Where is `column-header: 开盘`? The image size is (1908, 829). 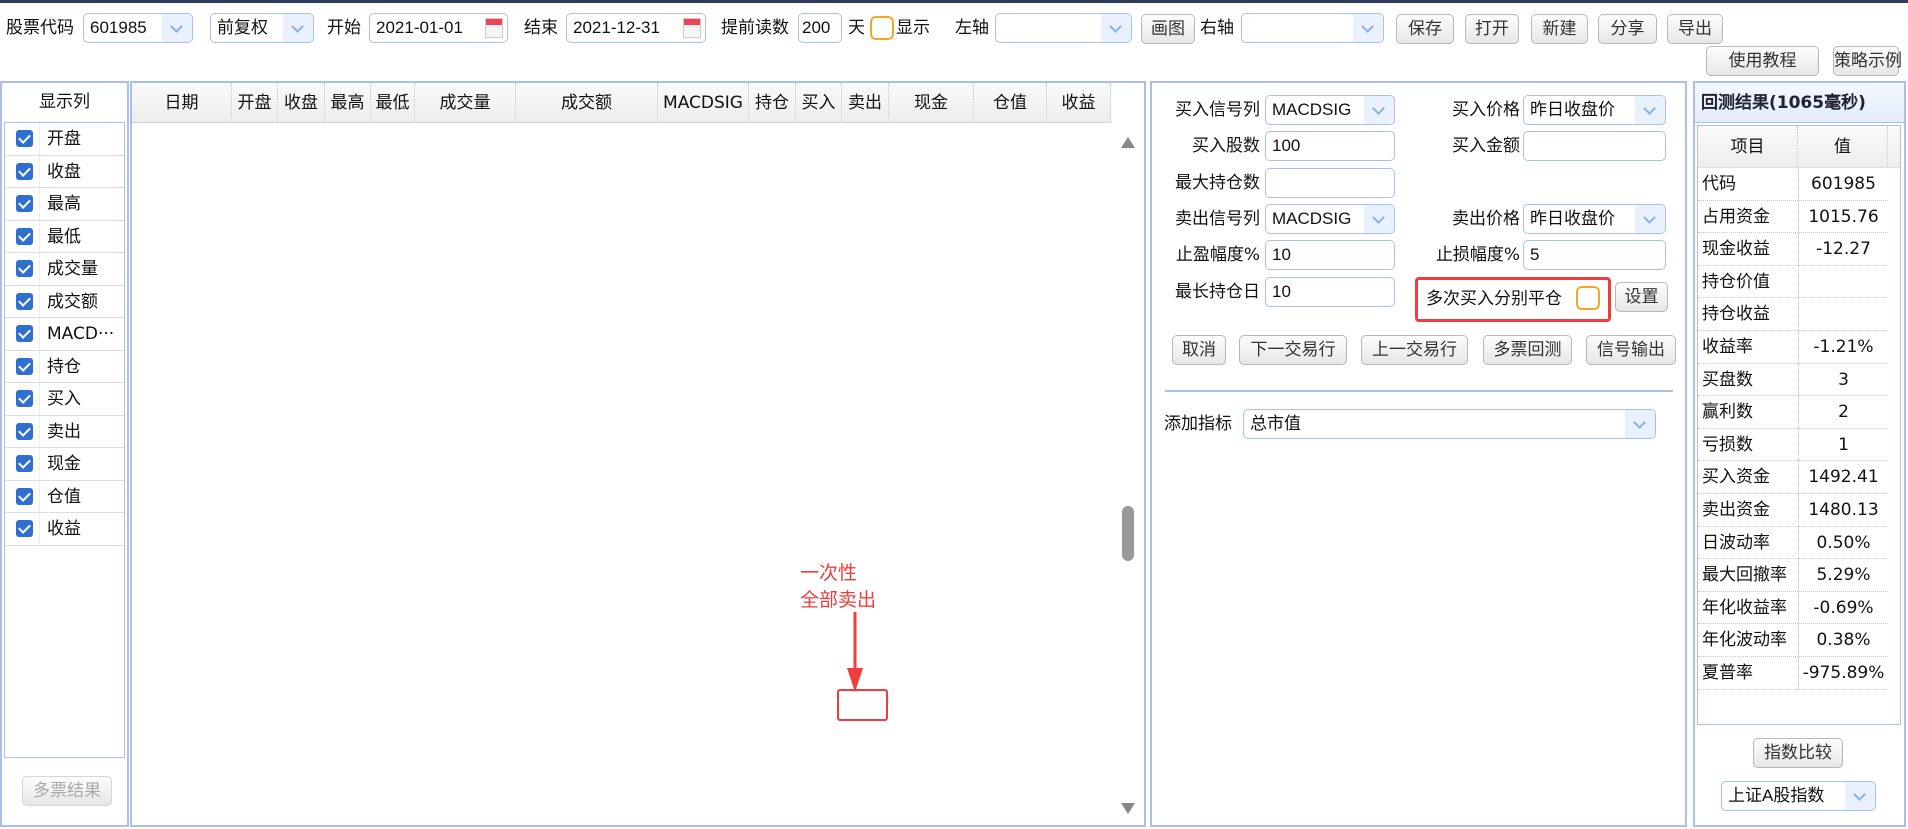
column-header: 开盘 is located at coordinates (255, 103).